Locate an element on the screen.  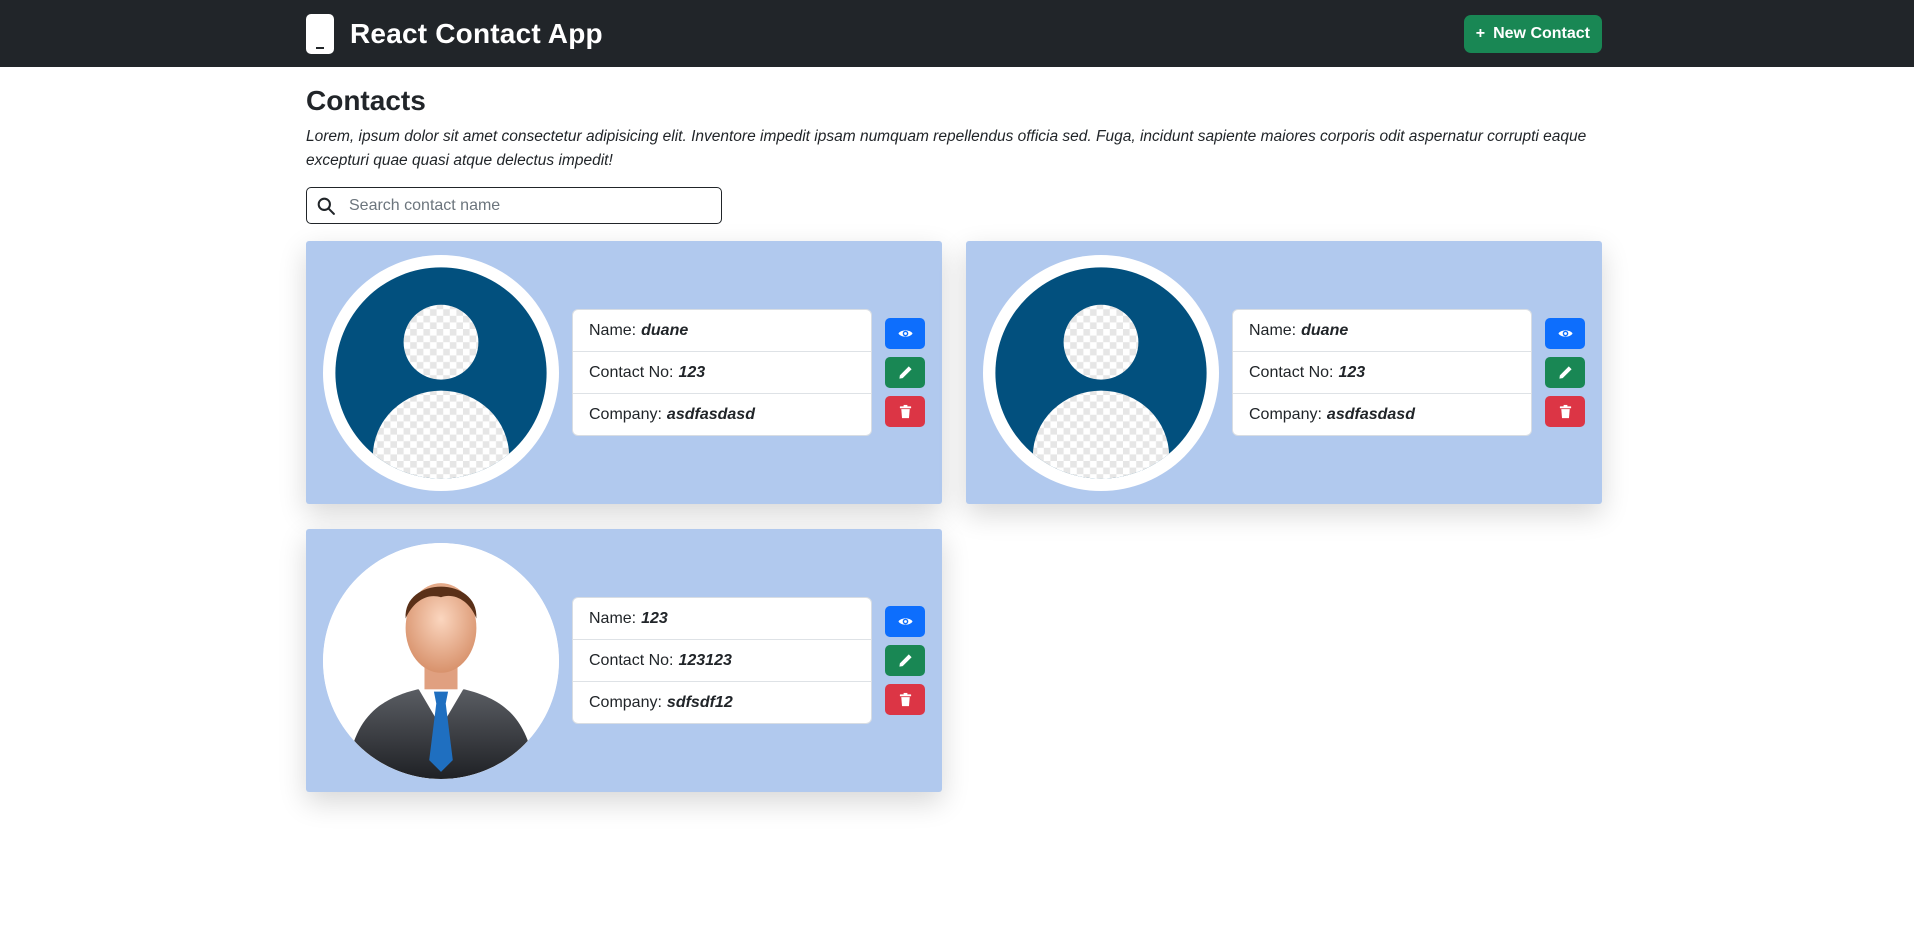
contact-name: 123 is located at coordinates (654, 618).